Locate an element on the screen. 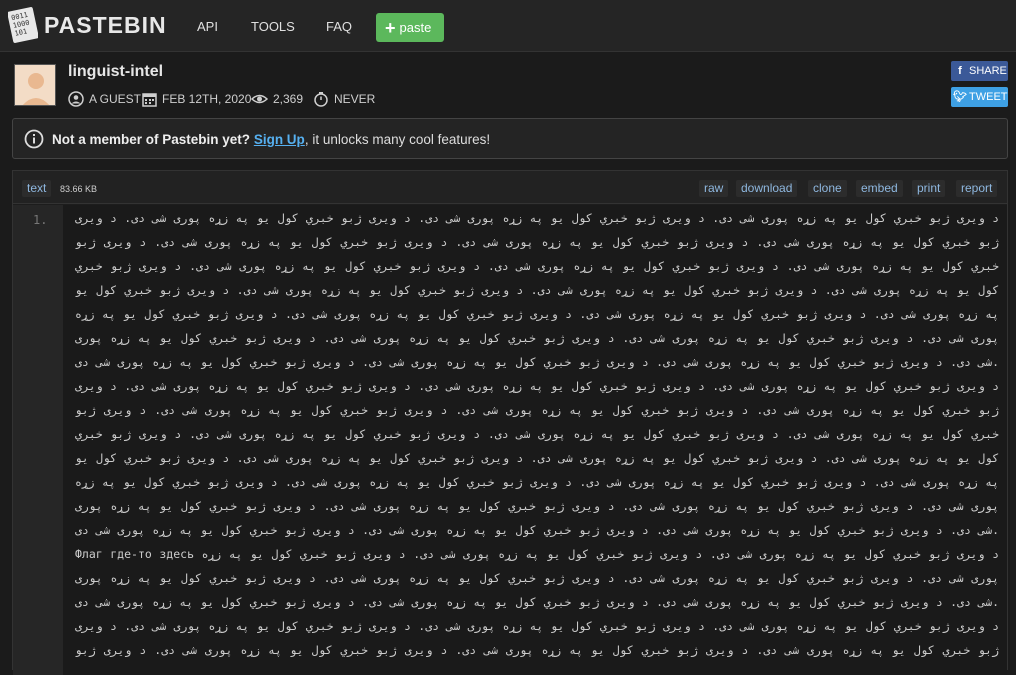 Image resolution: width=1016 pixels, height=675 pixels. meta-author: A GUEST is located at coordinates (104, 99).